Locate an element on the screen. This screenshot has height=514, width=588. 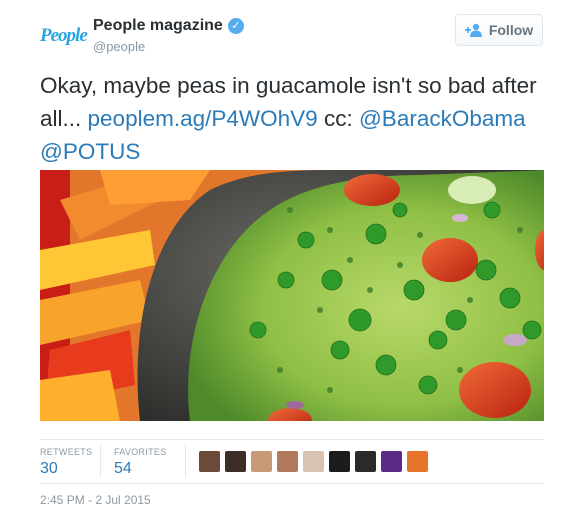
follow-button: Follow is located at coordinates (499, 30).